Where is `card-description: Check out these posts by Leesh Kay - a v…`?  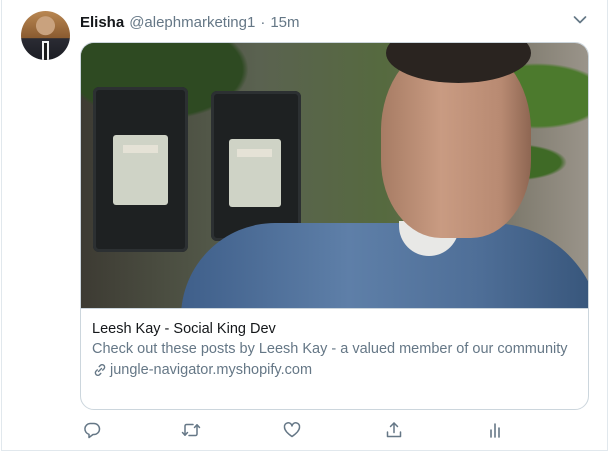 card-description: Check out these posts by Leesh Kay - a v… is located at coordinates (330, 349).